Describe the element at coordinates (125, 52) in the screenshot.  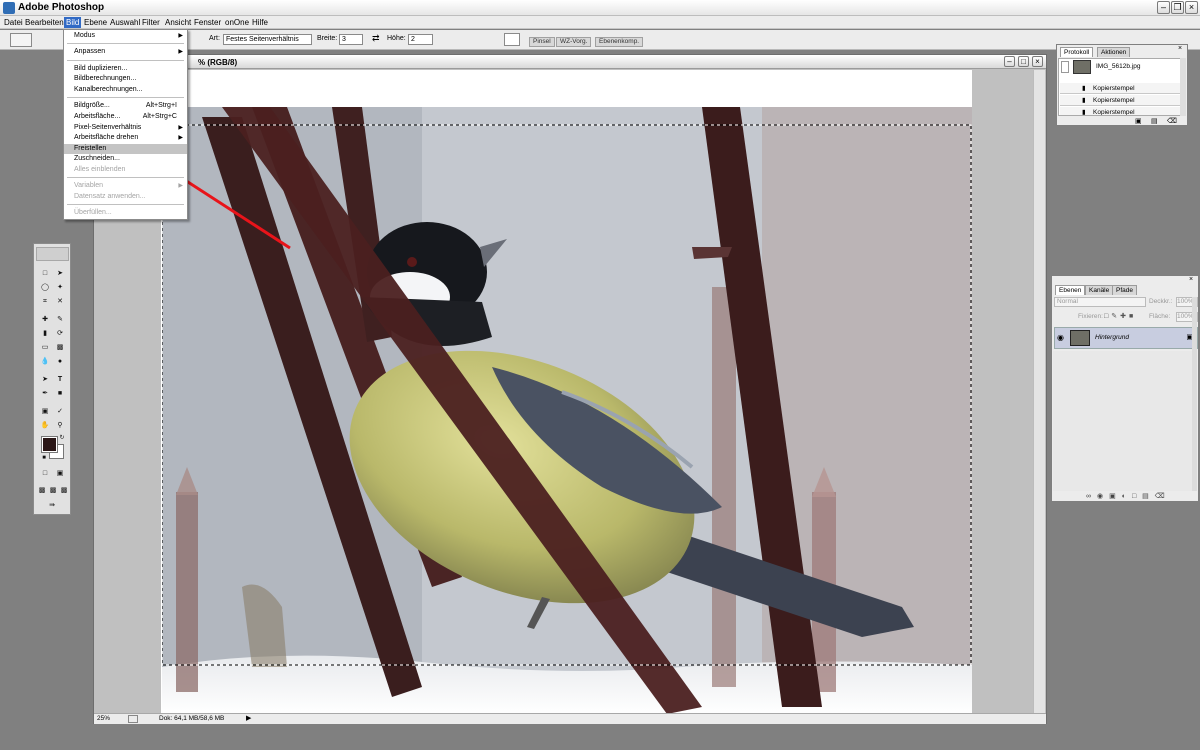
I see `menu-item-anpassen: Anpassen ▶` at that location.